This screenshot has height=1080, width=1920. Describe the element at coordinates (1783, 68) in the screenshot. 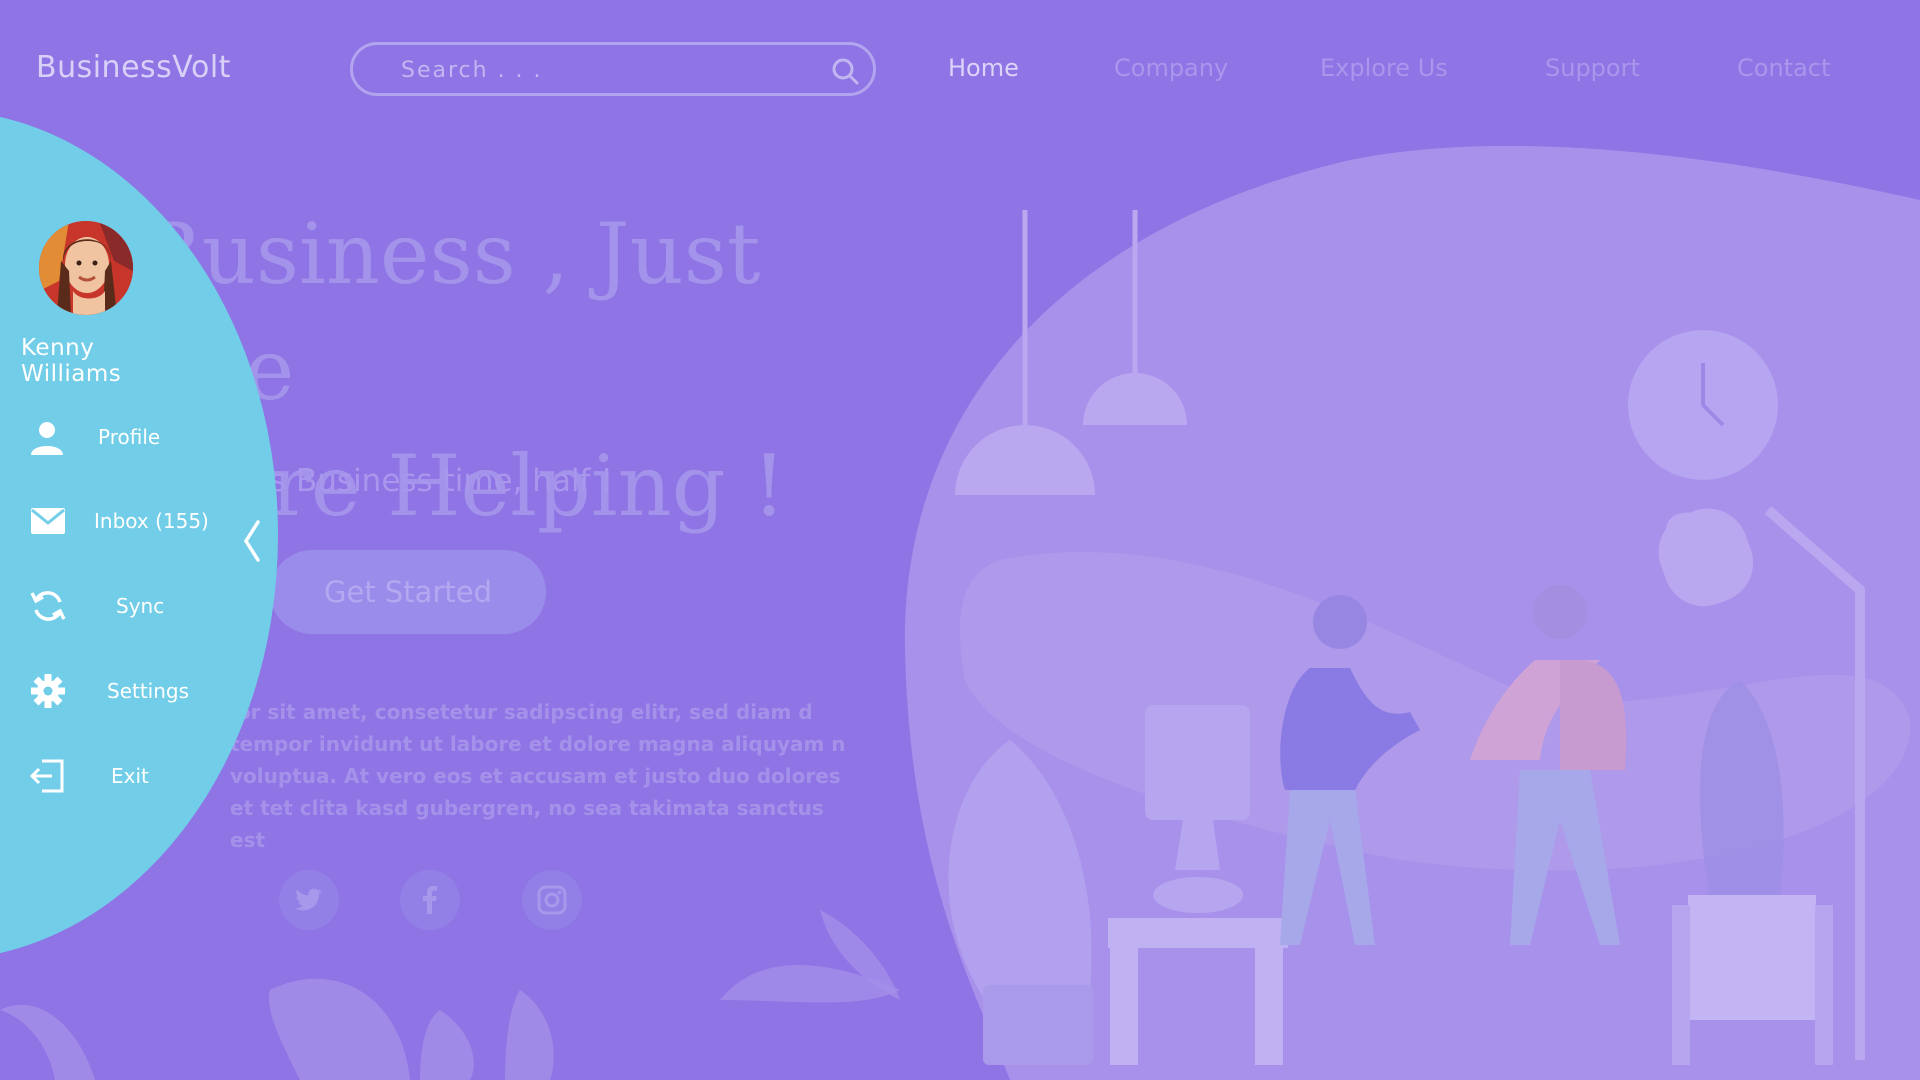

I see `nav-contact: Contact` at that location.